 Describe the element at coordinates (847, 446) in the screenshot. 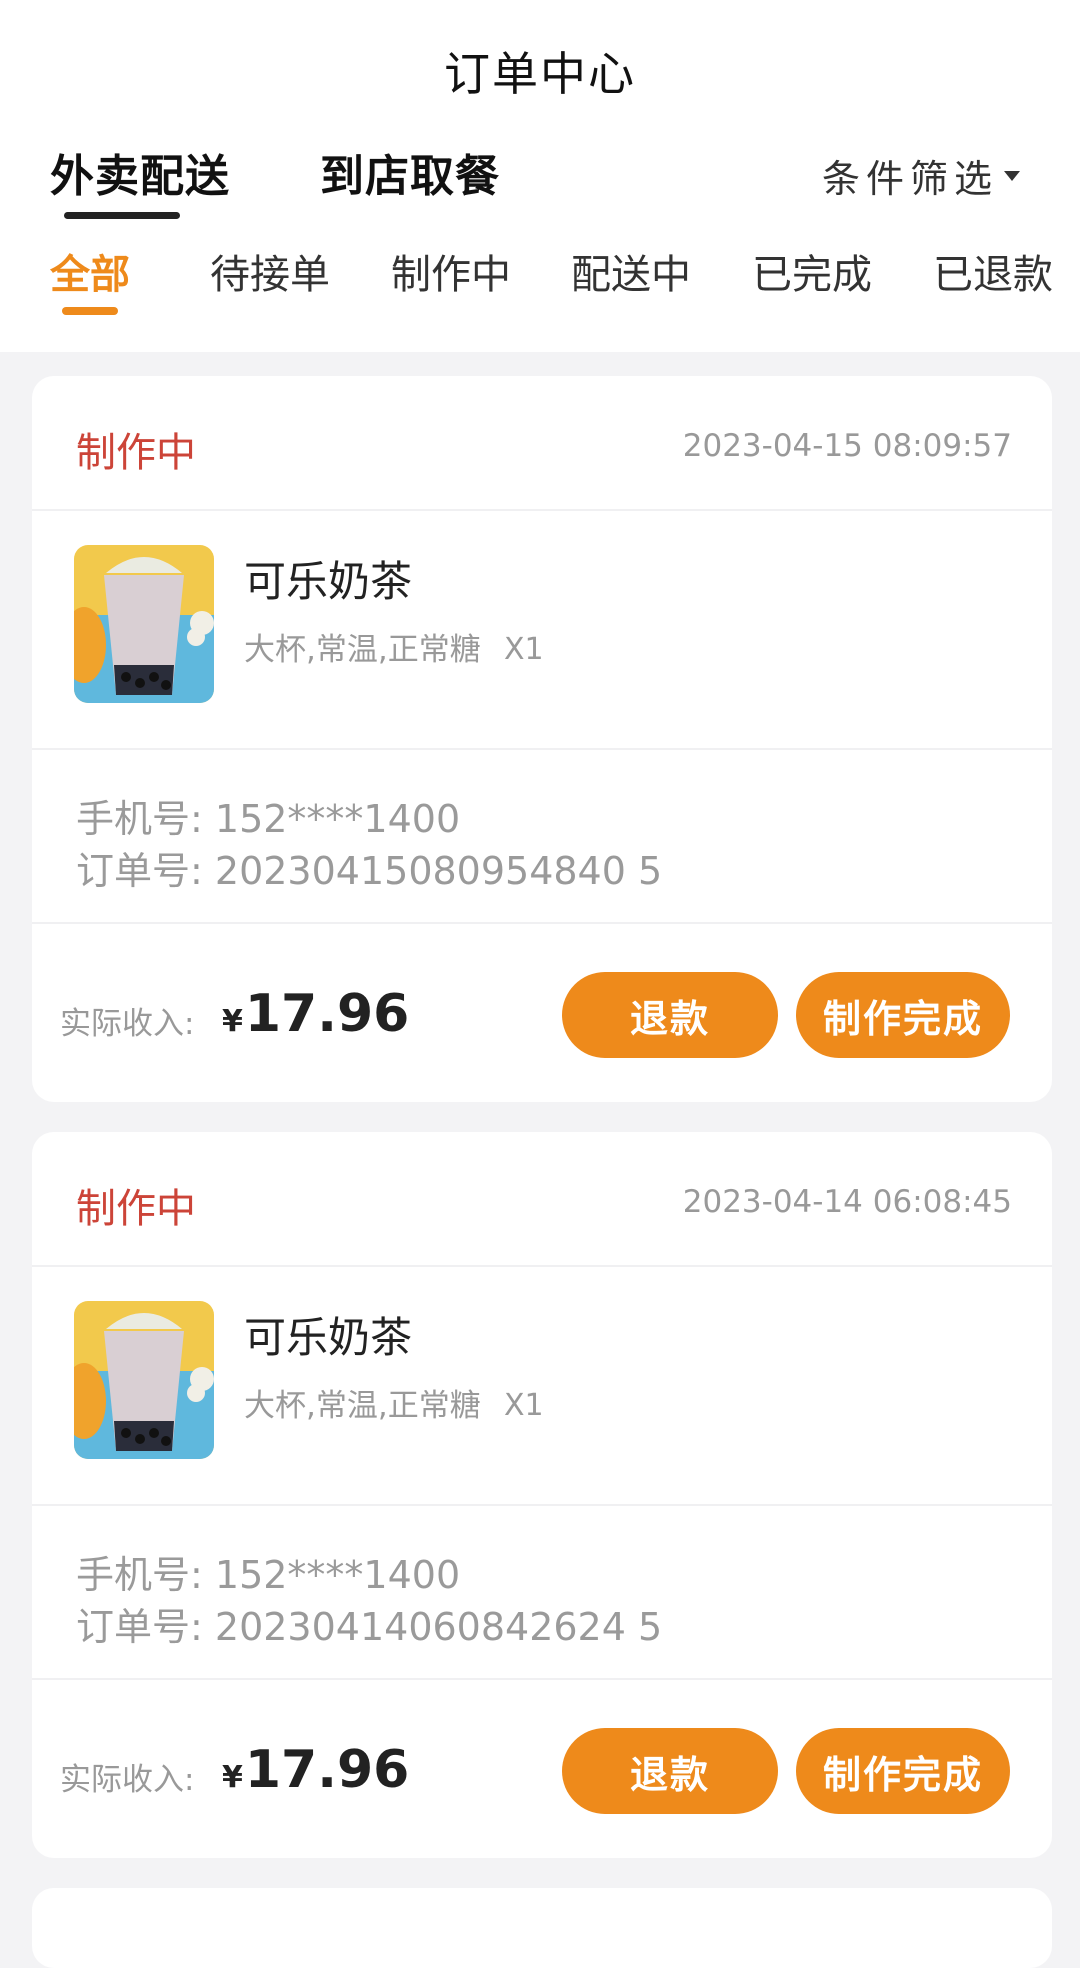

I see `order-time: 2023-04-15 08:09:57` at that location.